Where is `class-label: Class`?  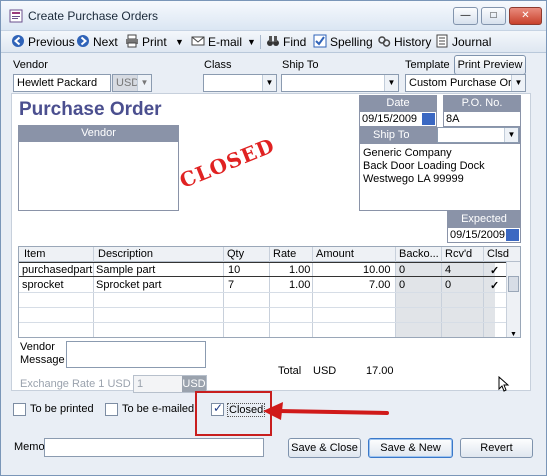 class-label: Class is located at coordinates (218, 65).